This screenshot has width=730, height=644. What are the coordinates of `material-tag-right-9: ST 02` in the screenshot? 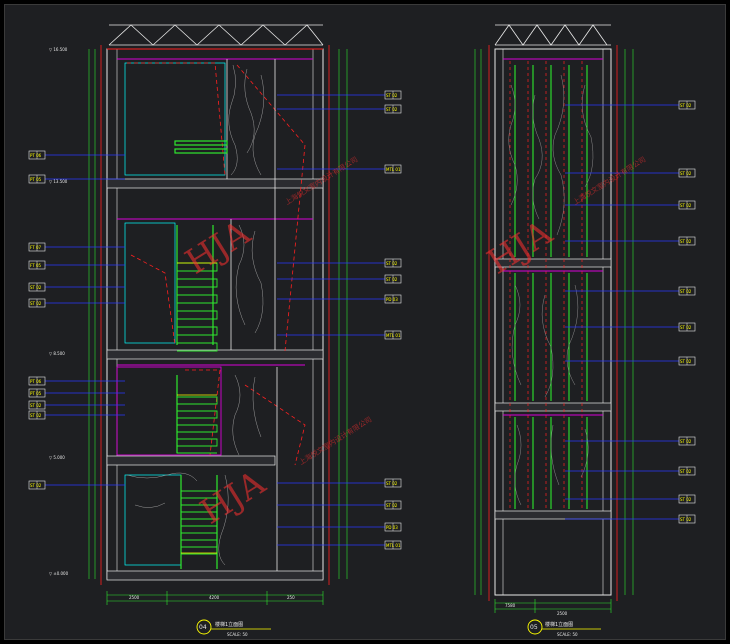 It's located at (393, 505).